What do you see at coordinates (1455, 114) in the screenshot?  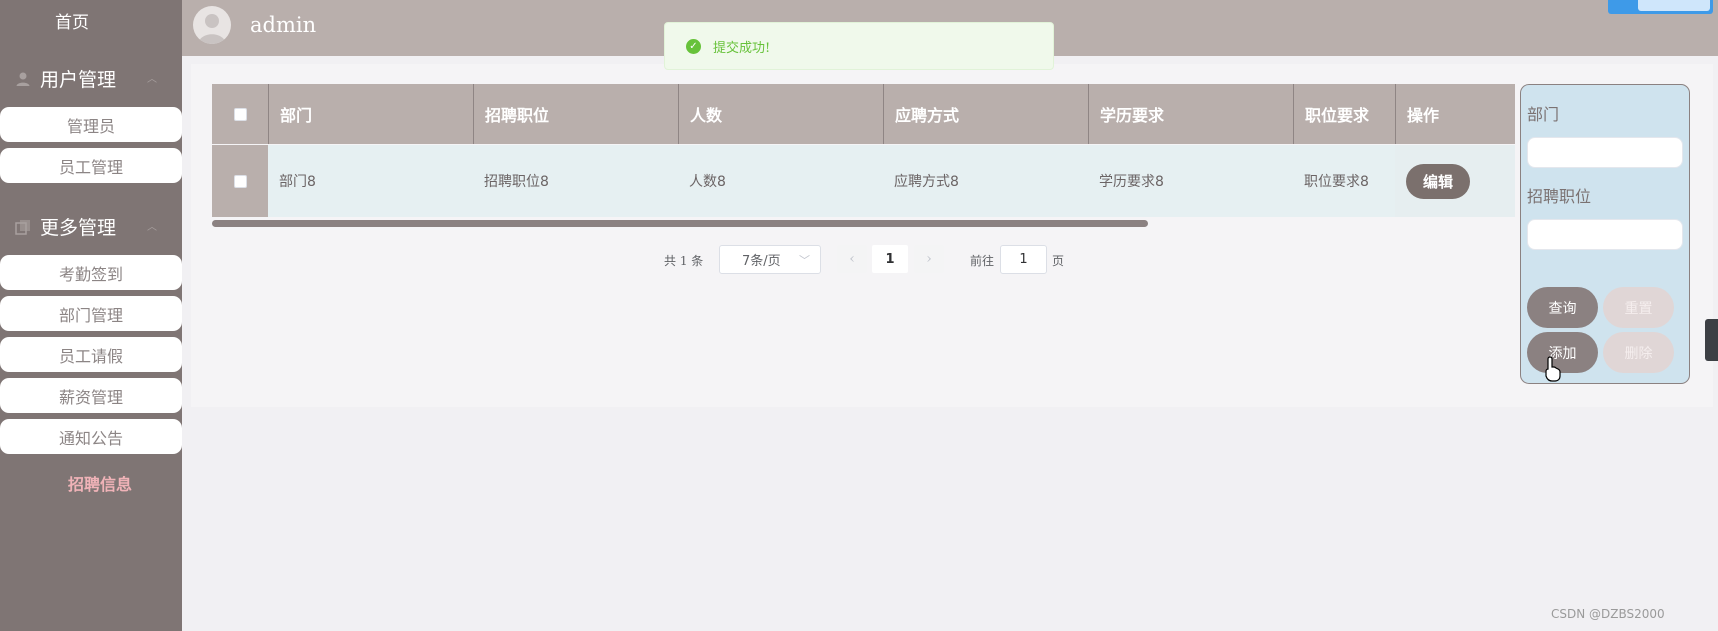 I see `column-header: 操作` at bounding box center [1455, 114].